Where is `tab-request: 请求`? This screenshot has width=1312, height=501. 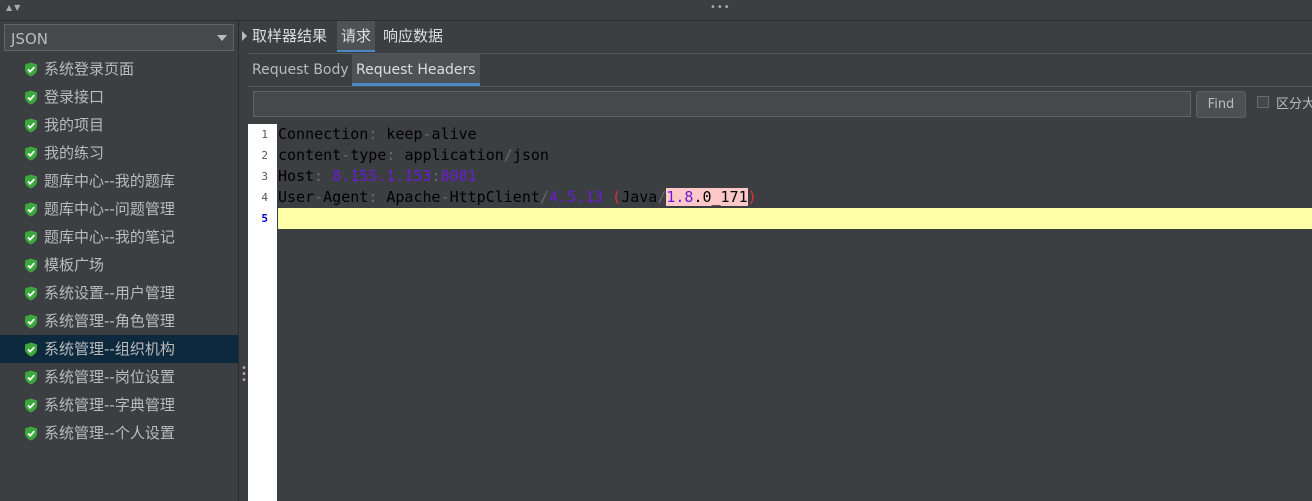 tab-request: 请求 is located at coordinates (356, 36).